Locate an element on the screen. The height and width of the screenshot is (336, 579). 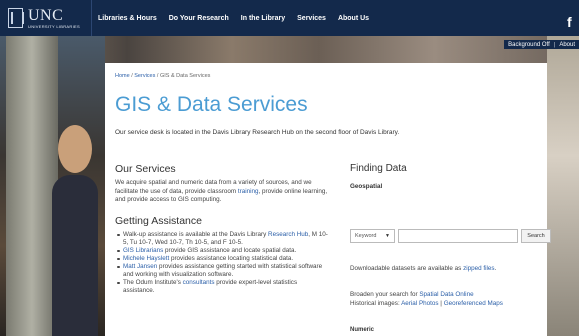
finding-data-heading: Finding Data is located at coordinates (378, 168).